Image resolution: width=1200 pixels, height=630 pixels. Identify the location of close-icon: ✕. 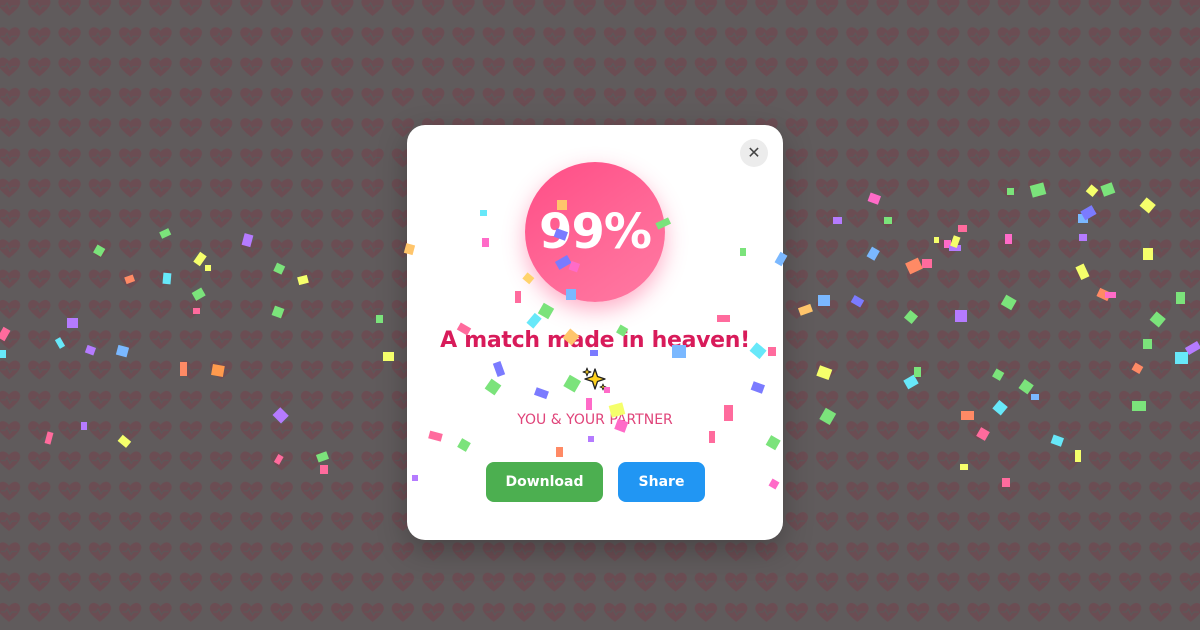
(754, 152).